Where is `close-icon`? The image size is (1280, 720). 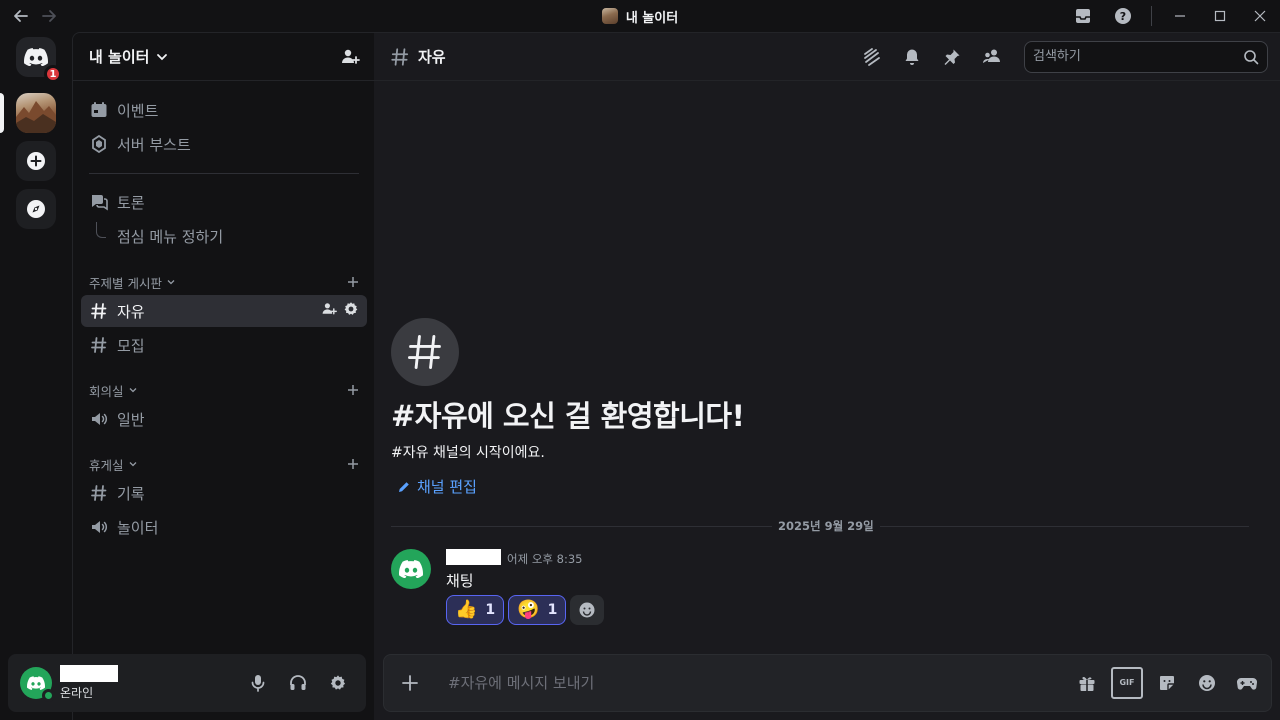
close-icon is located at coordinates (1260, 16).